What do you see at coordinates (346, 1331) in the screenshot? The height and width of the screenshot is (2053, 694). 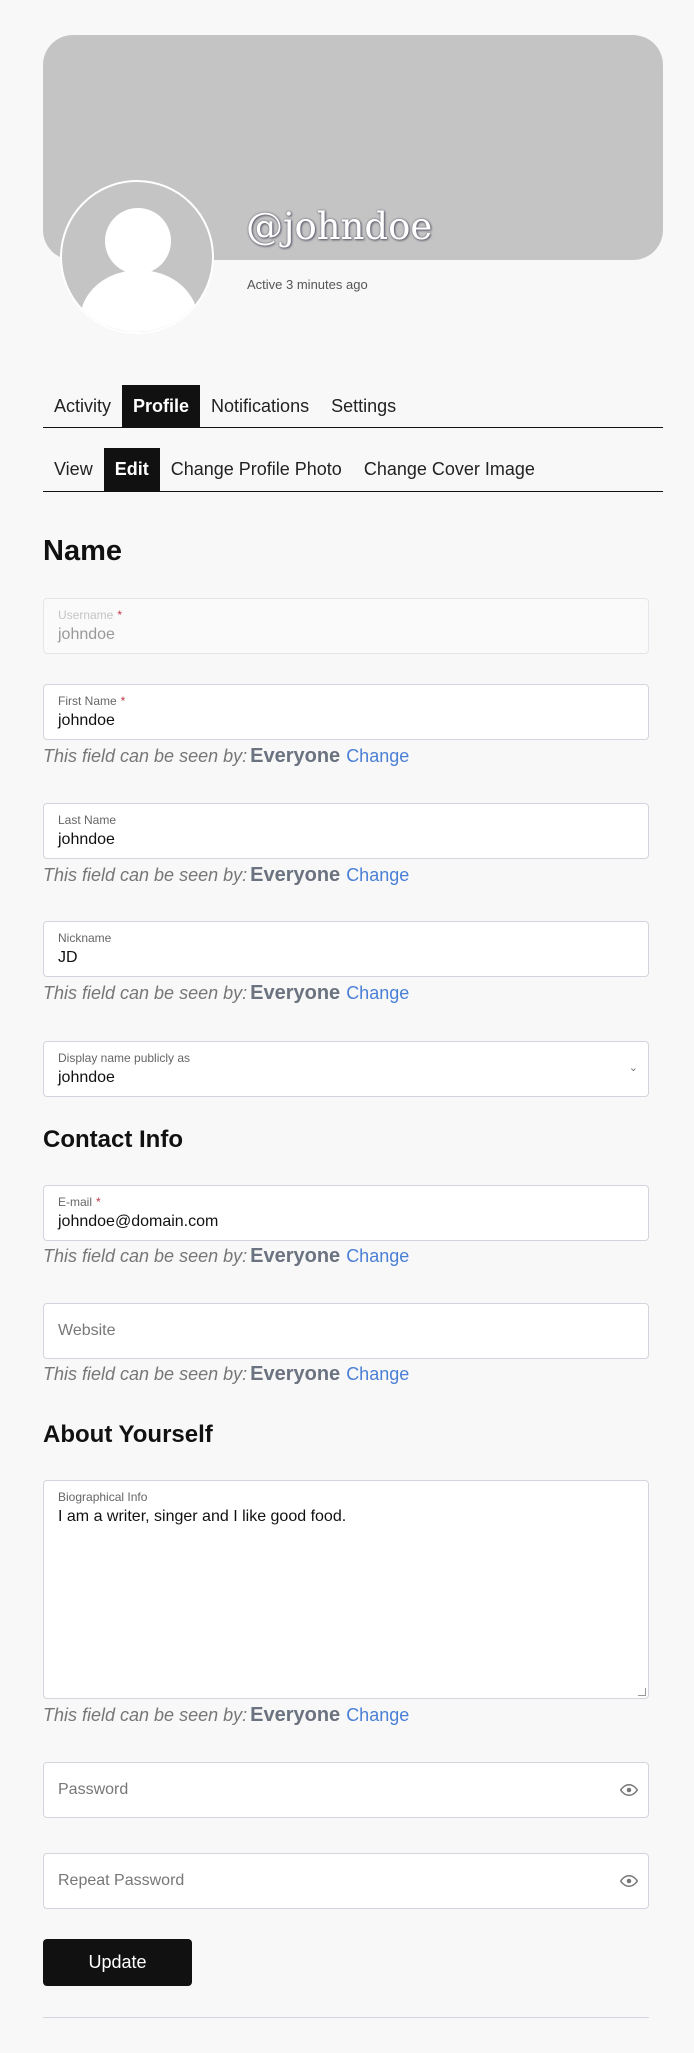 I see `website-field: Website` at bounding box center [346, 1331].